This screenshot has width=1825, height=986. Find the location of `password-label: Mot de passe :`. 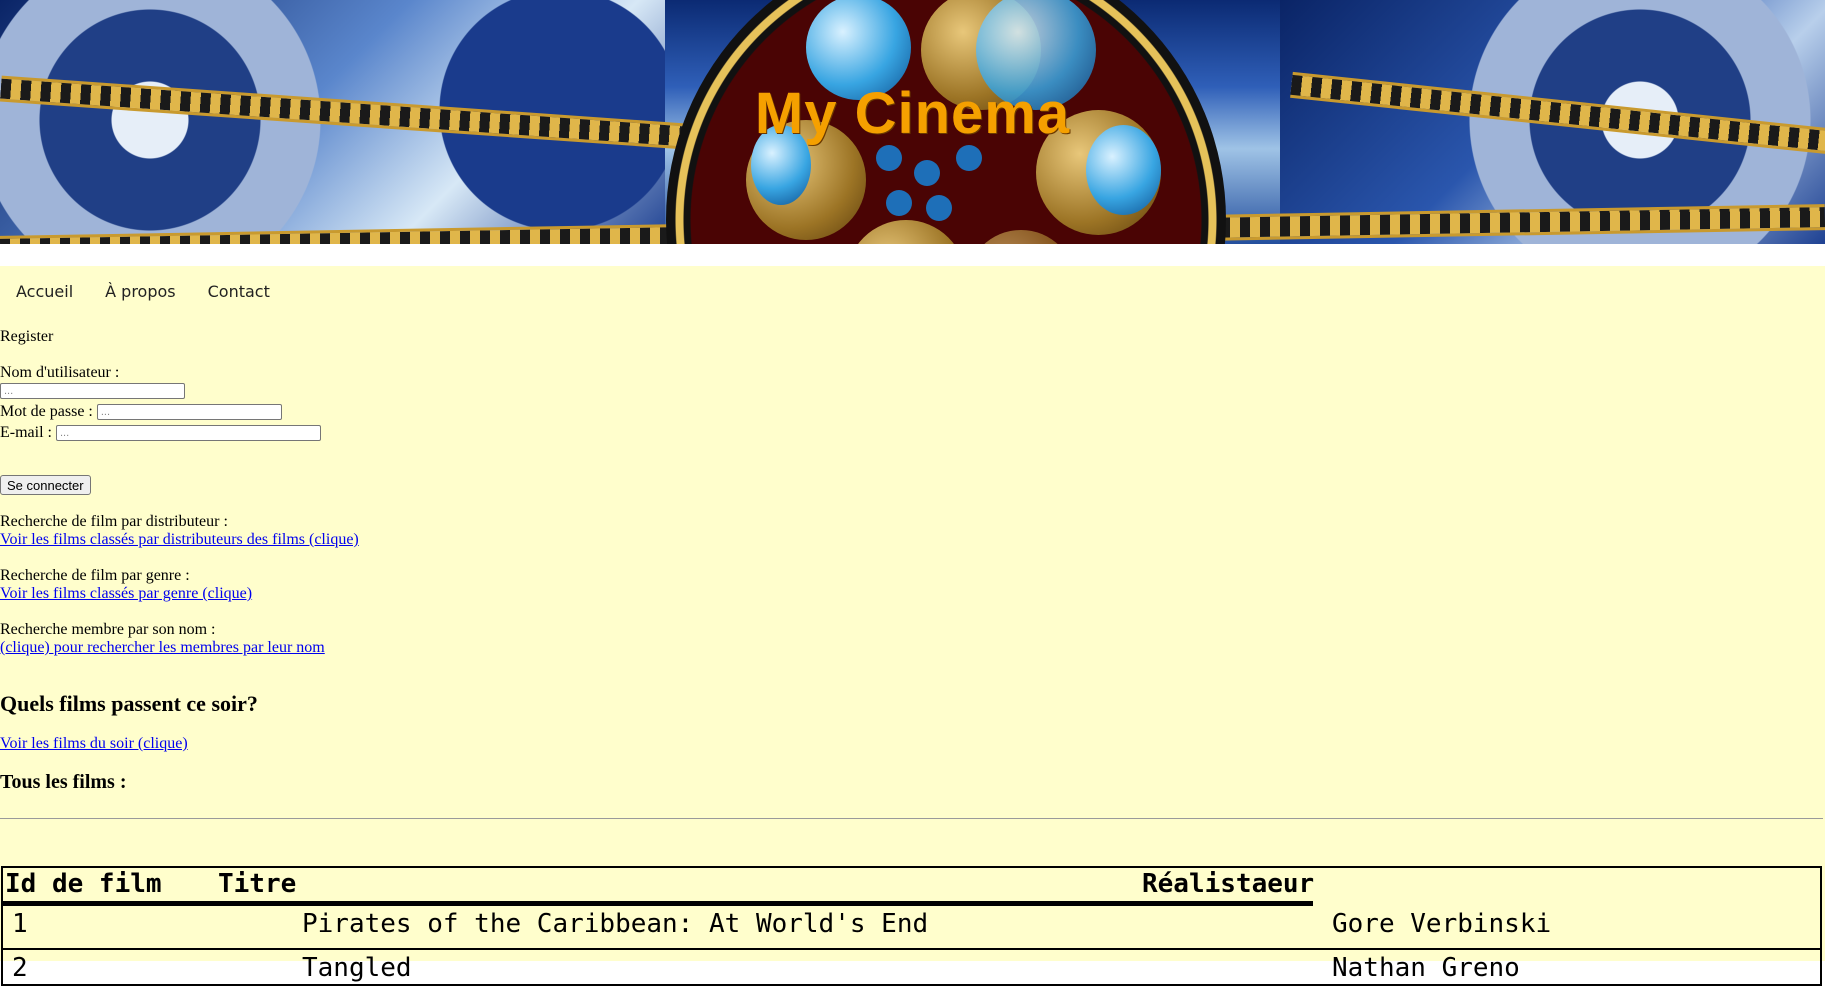

password-label: Mot de passe : is located at coordinates (46, 411).